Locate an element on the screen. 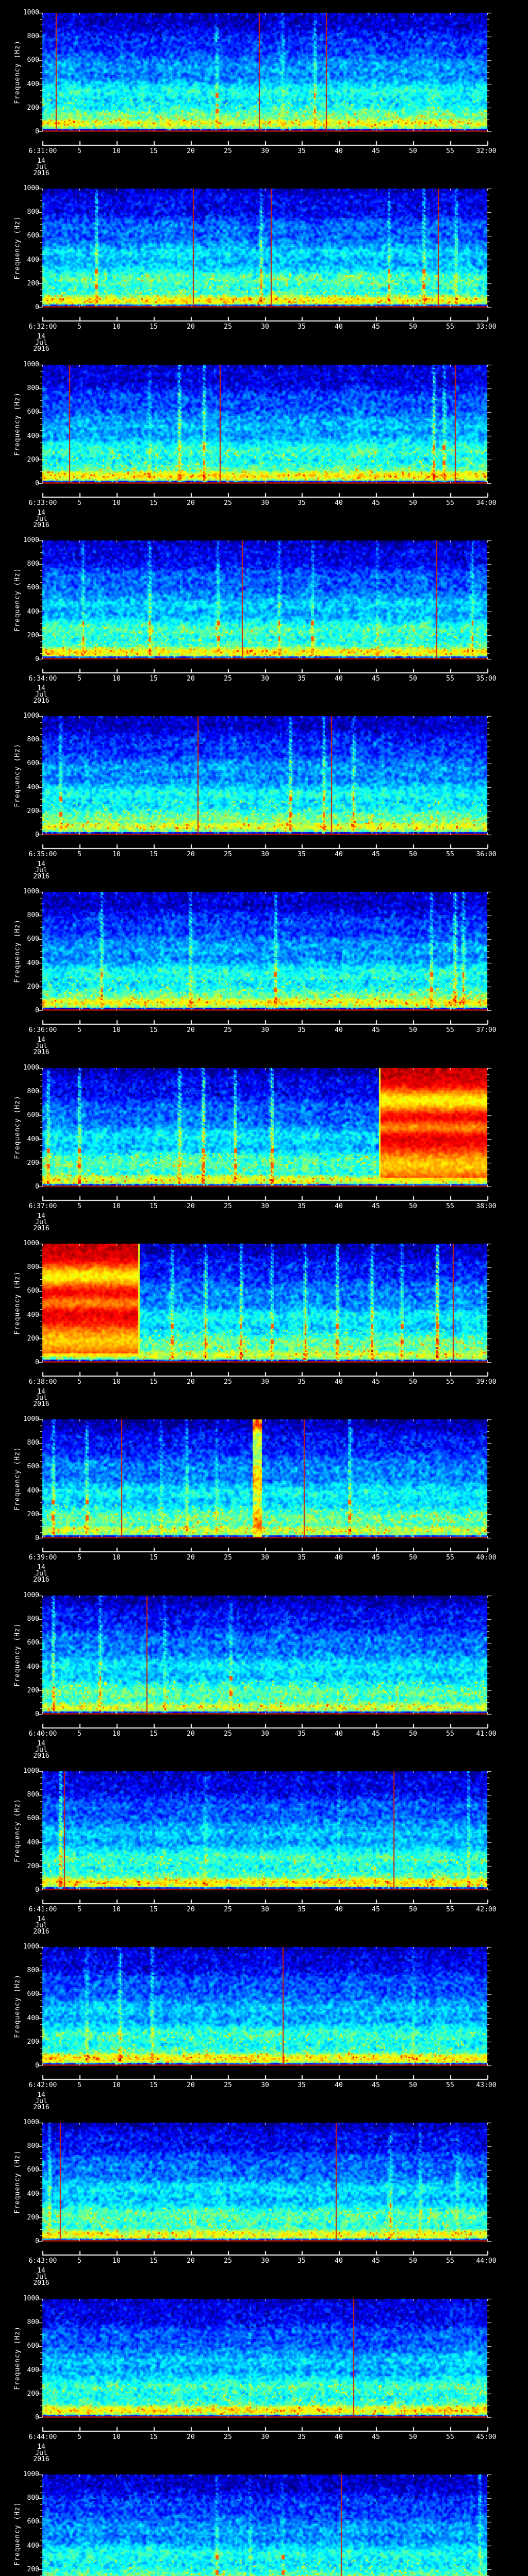 This screenshot has height=2576, width=528. x-end-time-label: 45:00 is located at coordinates (486, 2437).